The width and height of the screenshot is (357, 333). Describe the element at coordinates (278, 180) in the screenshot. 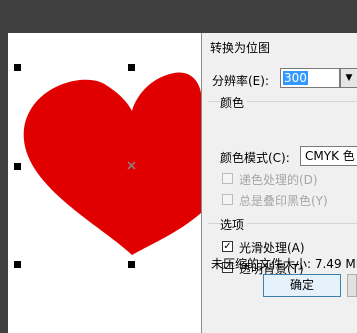

I see `dither-label: 递色处理的(D)` at that location.